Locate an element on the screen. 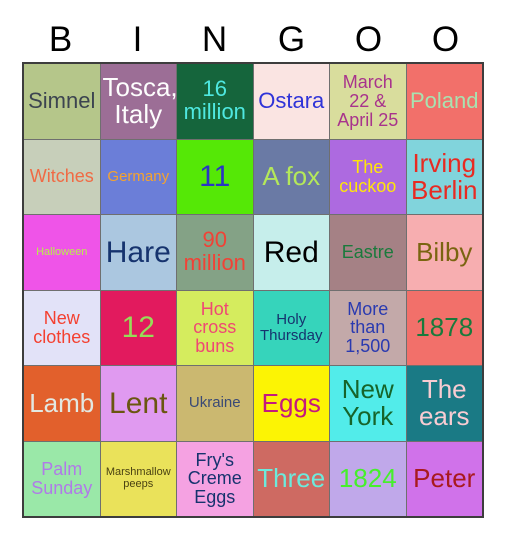  bingo-cell: Simnel is located at coordinates (62, 101).